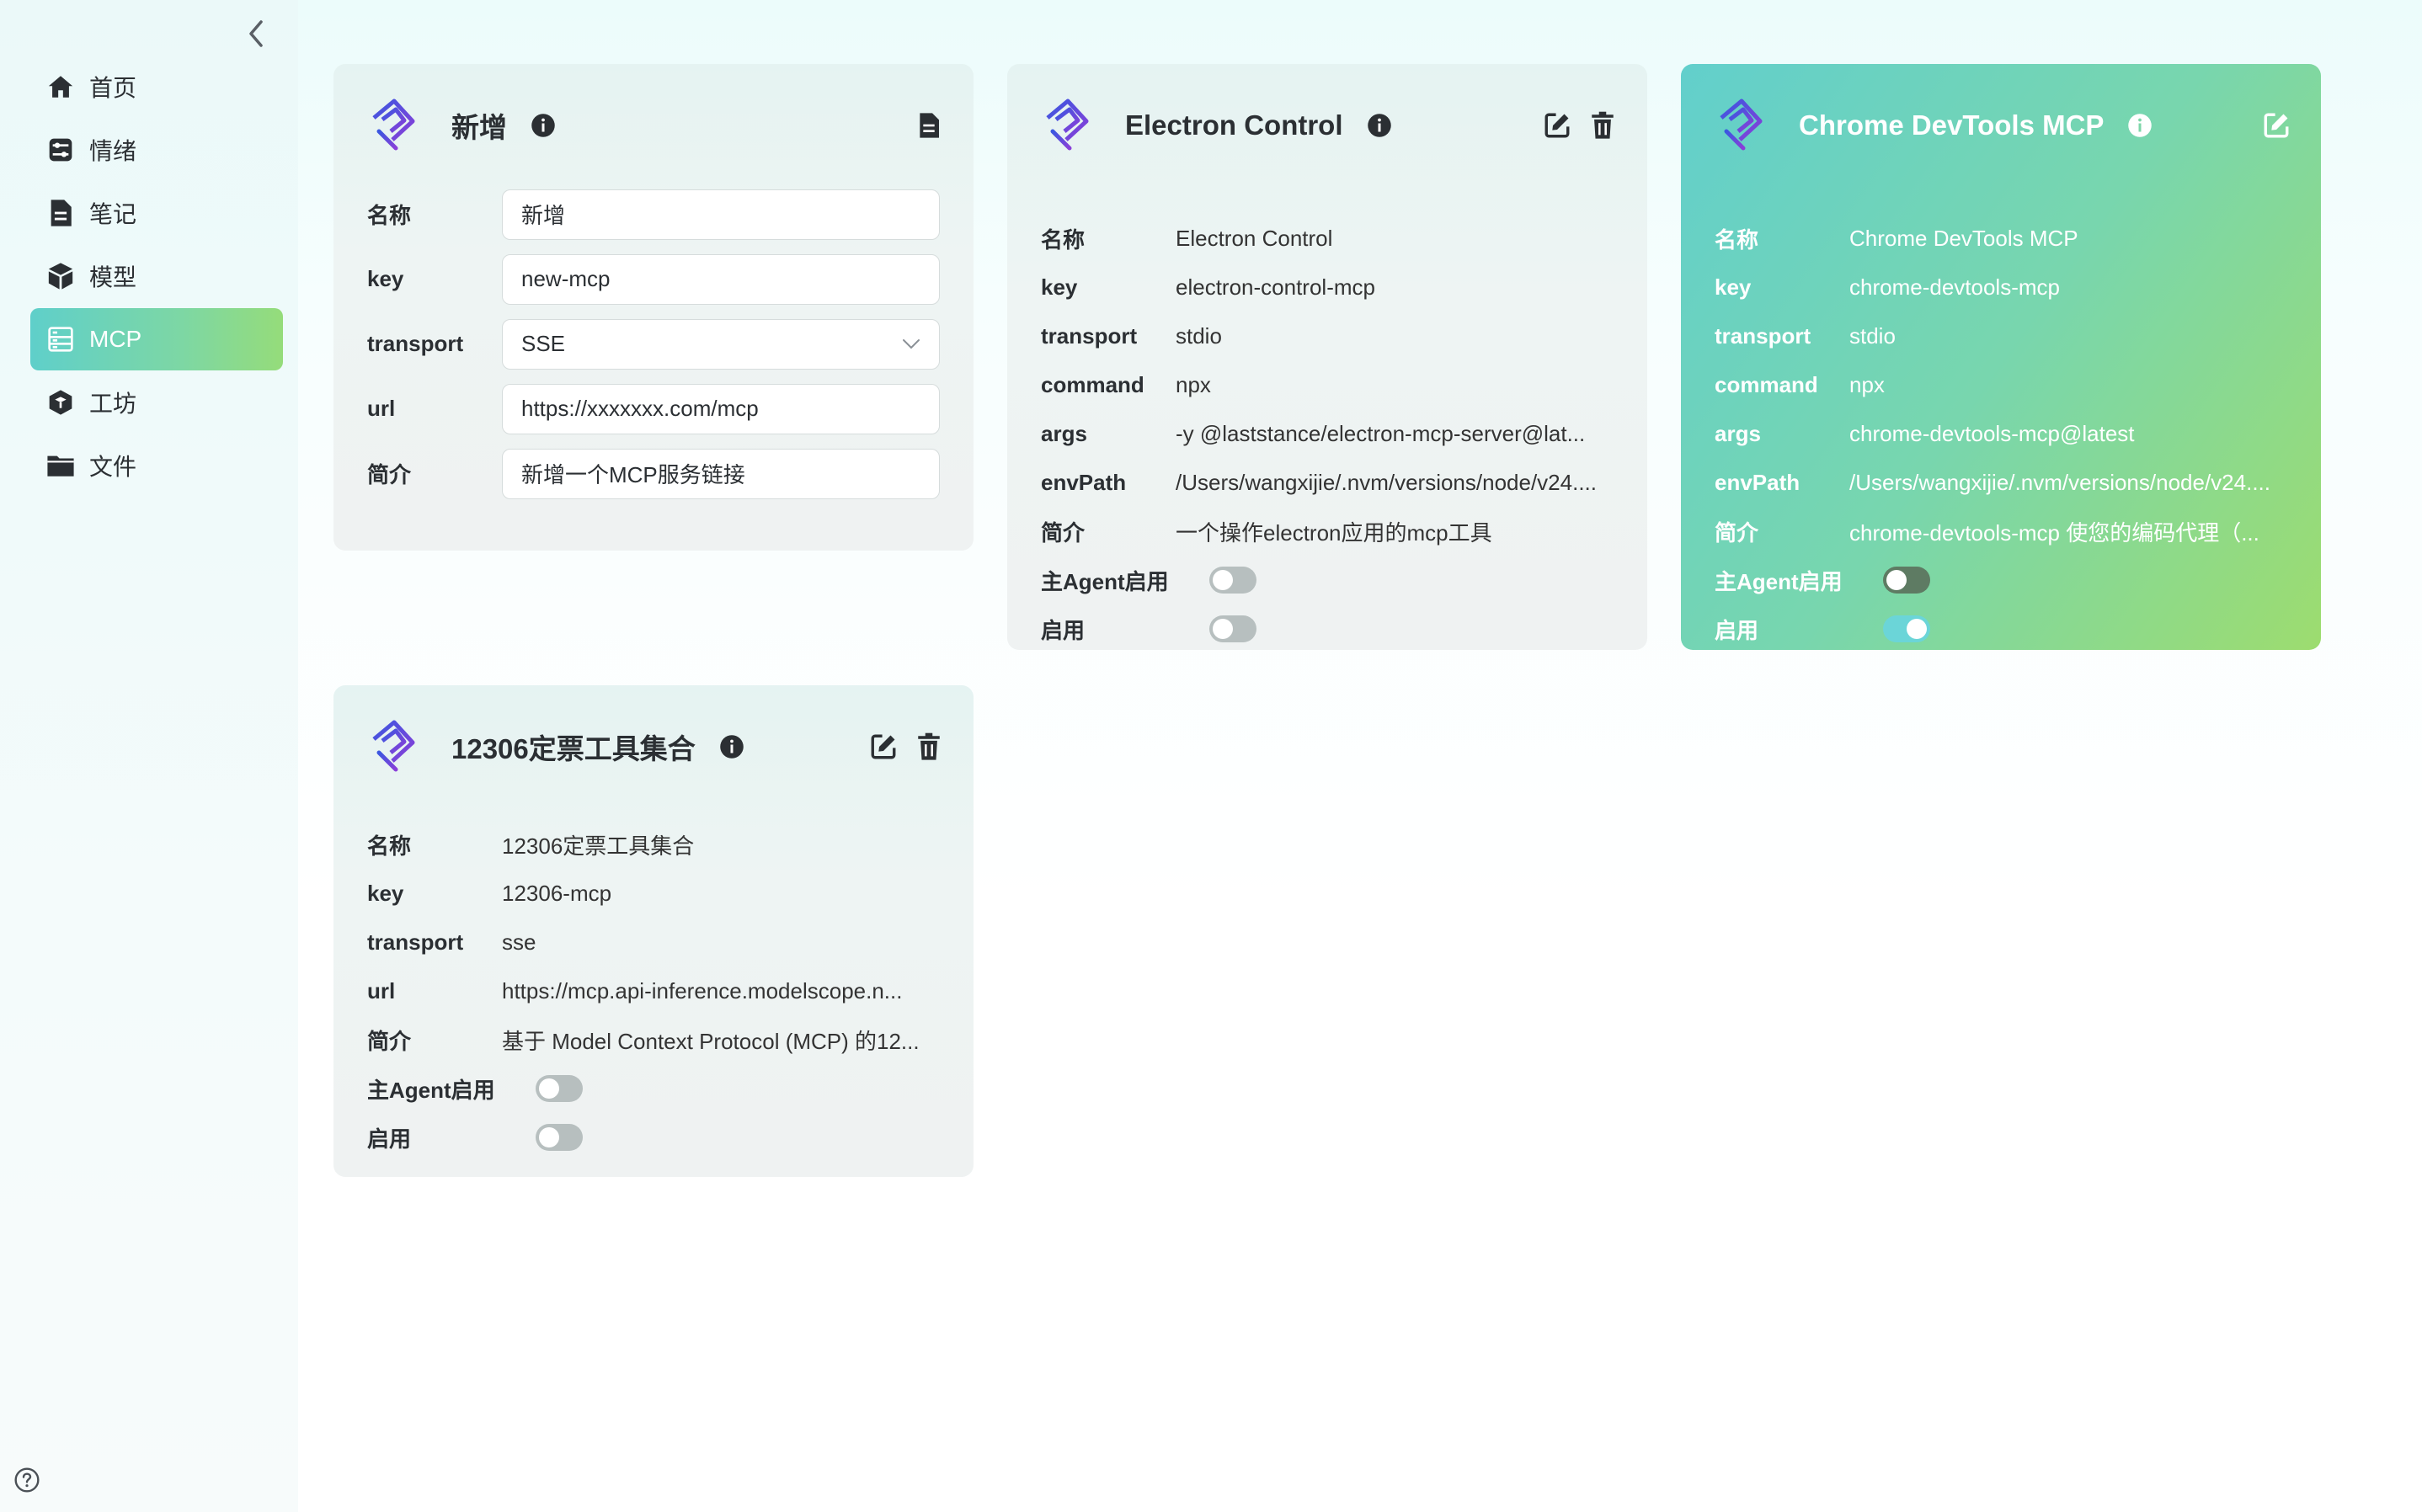  I want to click on sidebar-item-mood: 情绪, so click(156, 150).